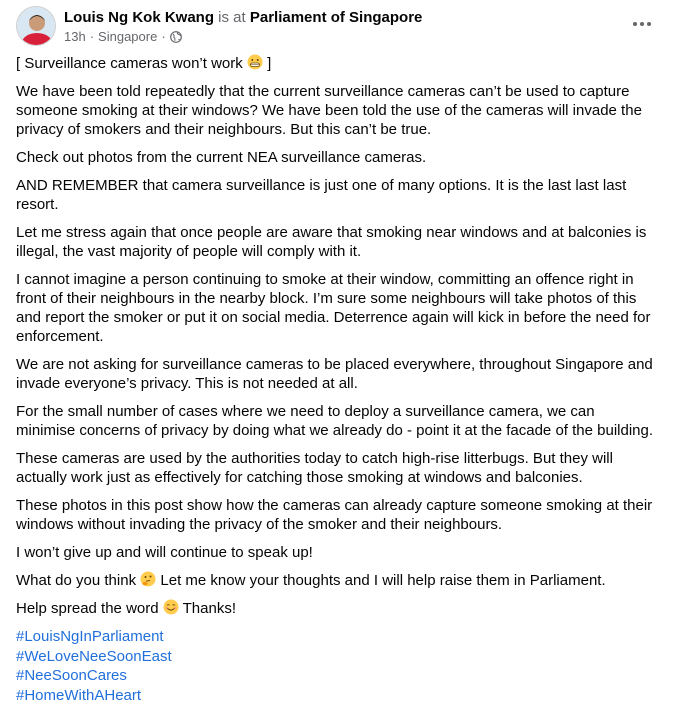  What do you see at coordinates (336, 695) in the screenshot?
I see `hashtag-link: #HomeWithAHeart` at bounding box center [336, 695].